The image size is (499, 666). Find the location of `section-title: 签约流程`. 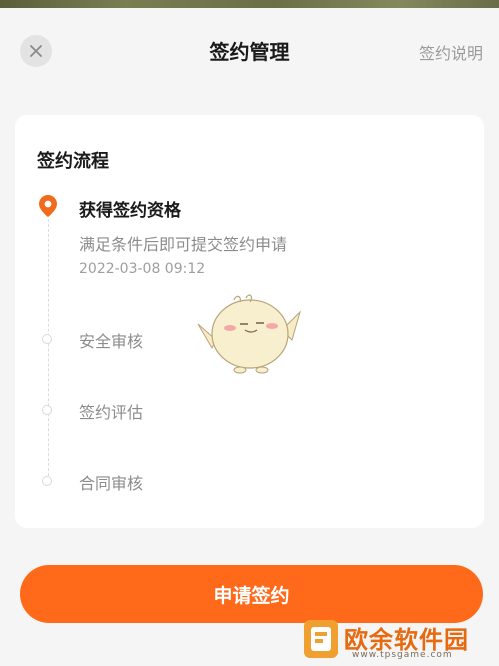

section-title: 签约流程 is located at coordinates (73, 161).